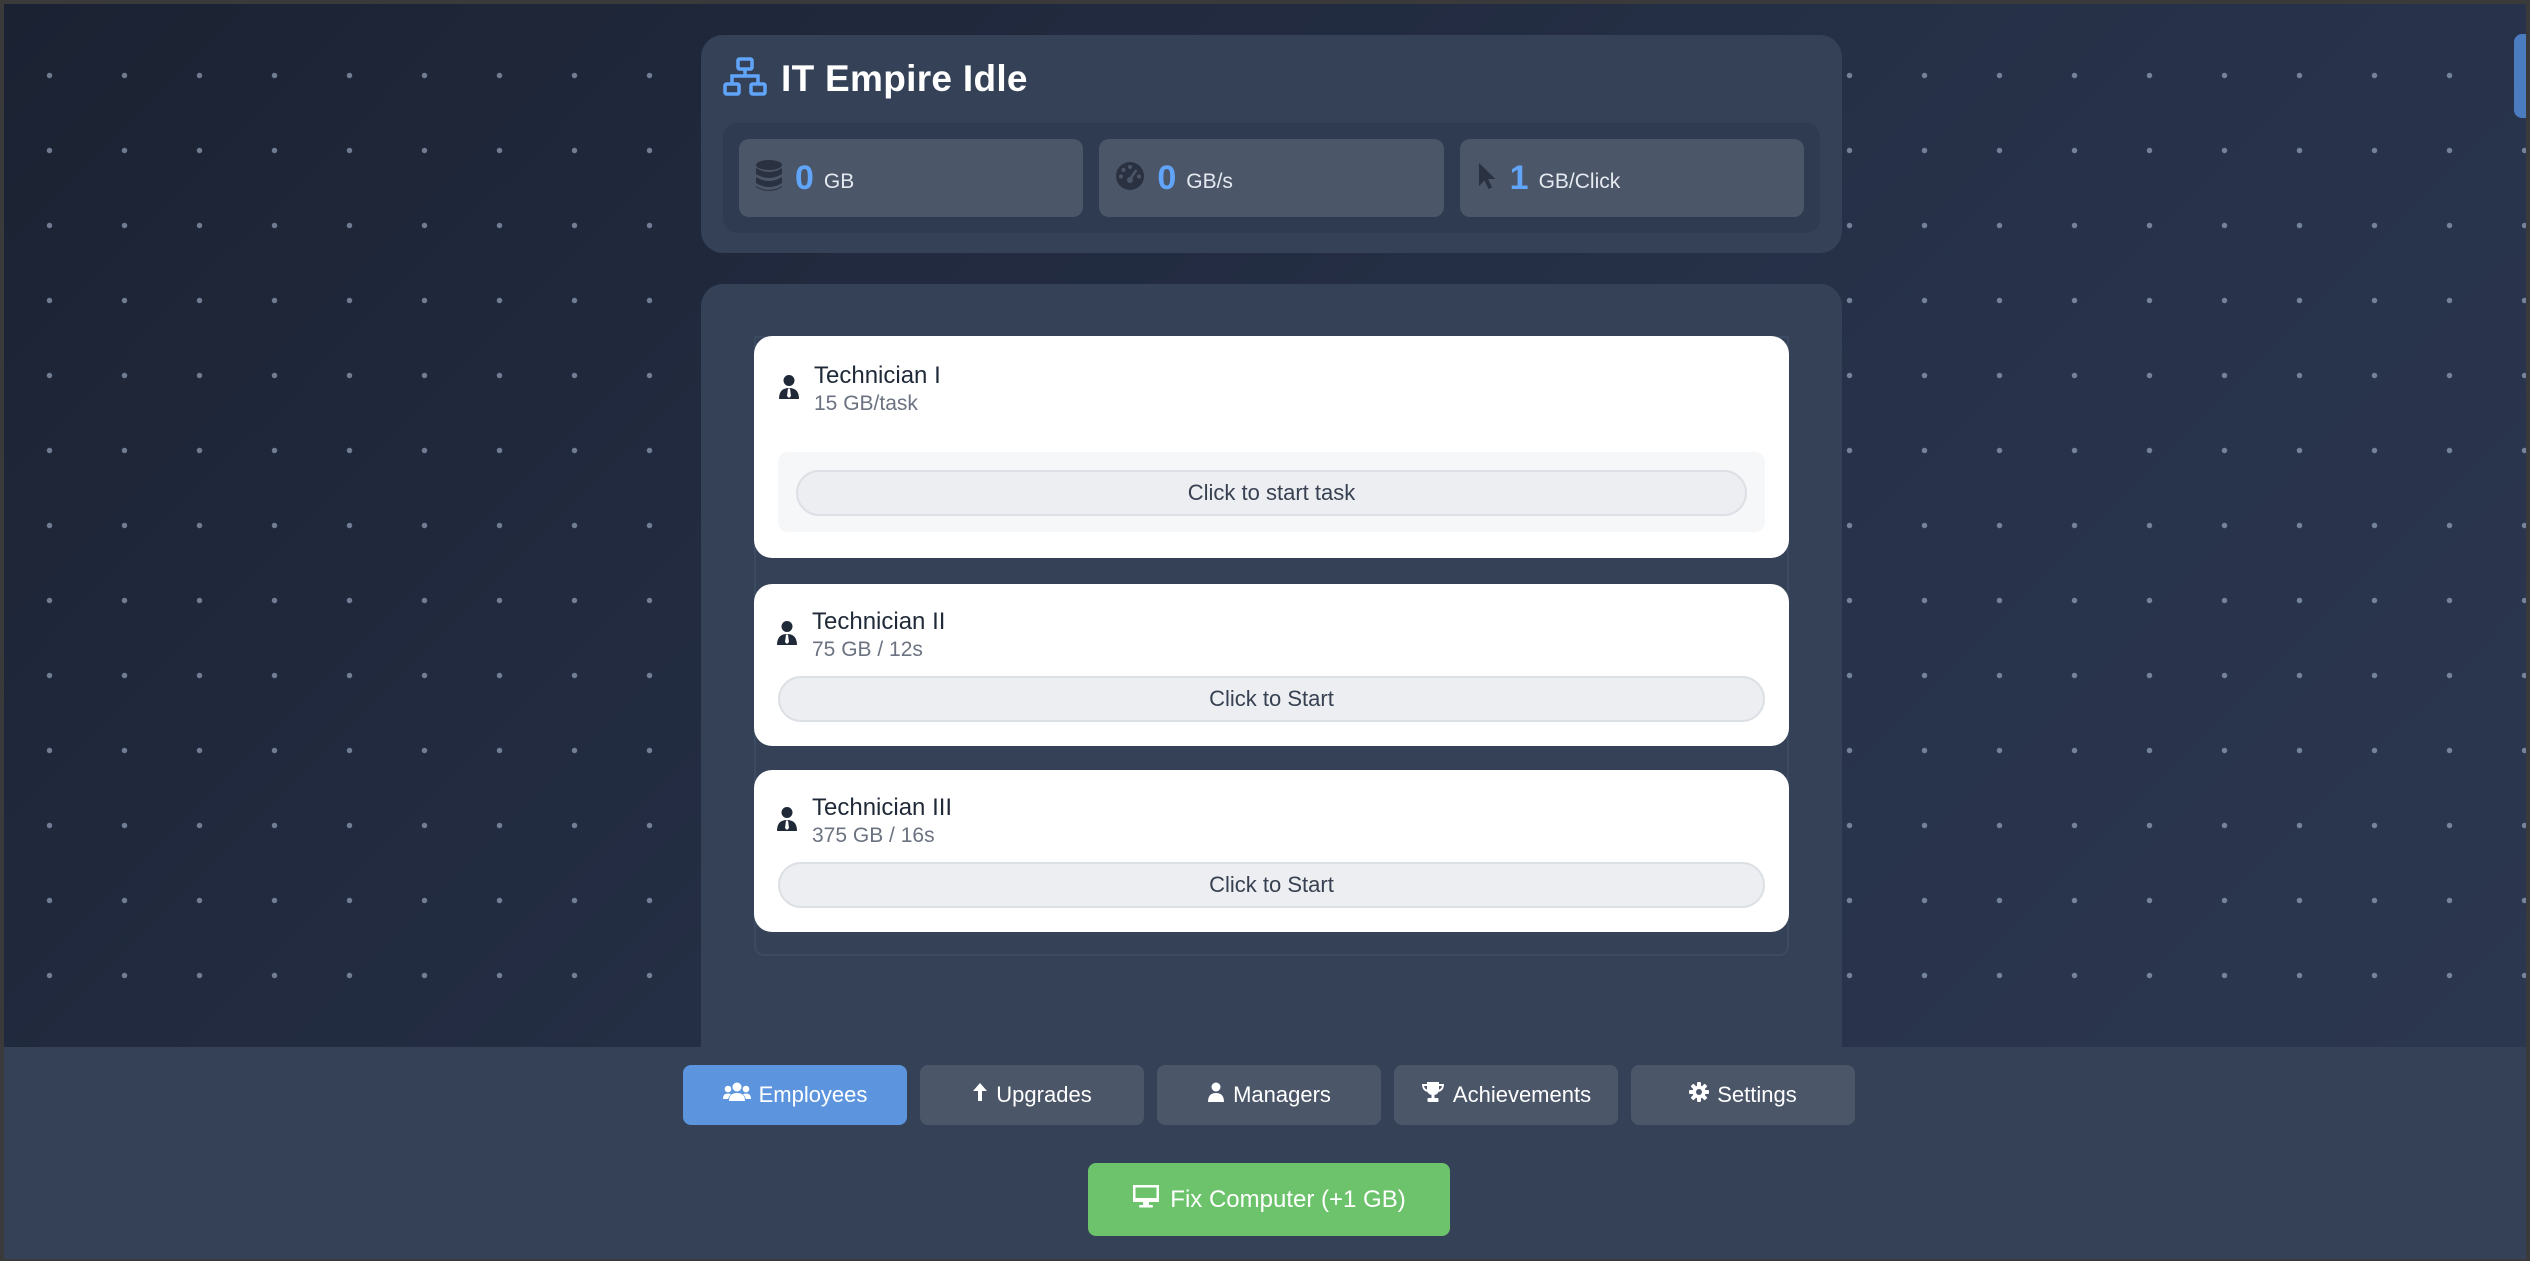 This screenshot has height=1261, width=2530. I want to click on tab-settings: Settings, so click(1743, 1095).